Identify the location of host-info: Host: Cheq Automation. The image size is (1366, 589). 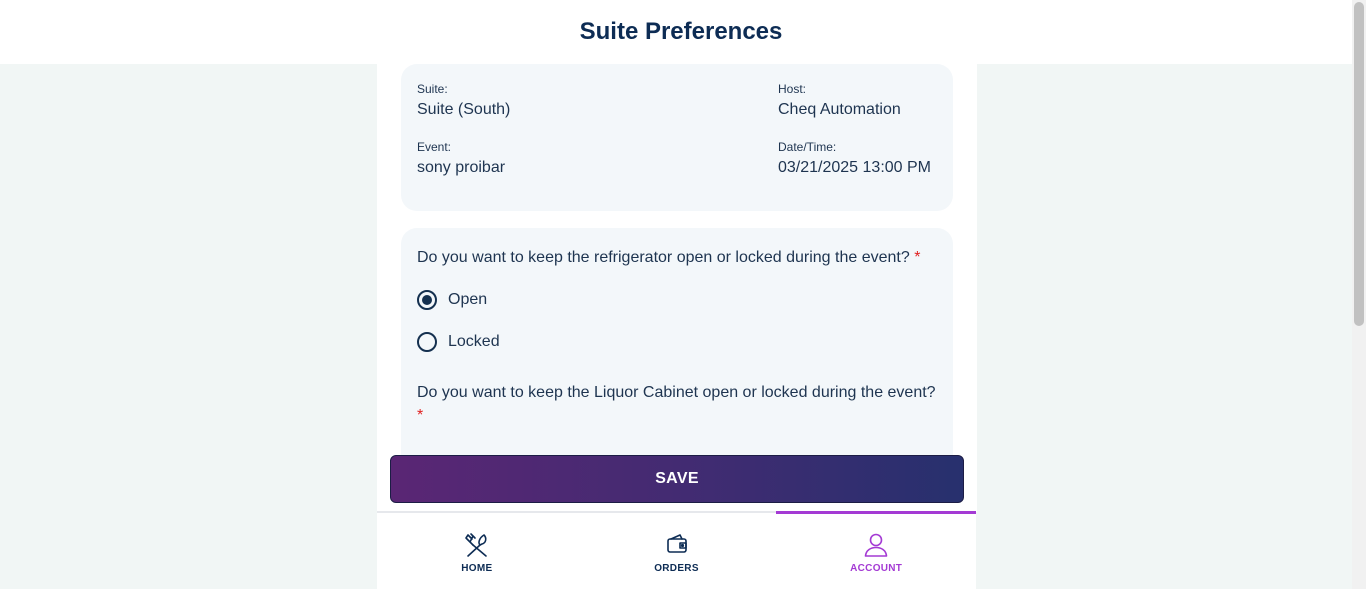
(839, 100).